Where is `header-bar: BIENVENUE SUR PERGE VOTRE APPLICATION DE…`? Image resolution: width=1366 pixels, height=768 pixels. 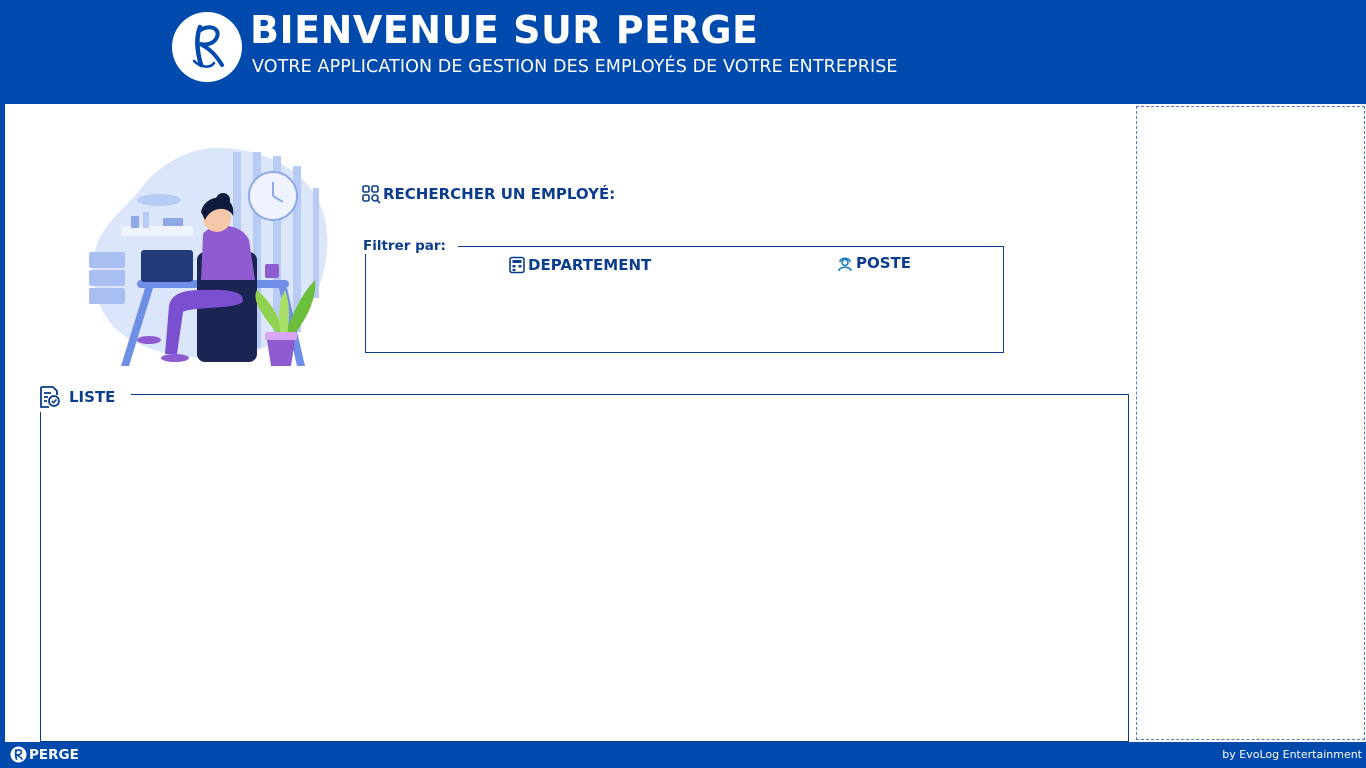 header-bar: BIENVENUE SUR PERGE VOTRE APPLICATION DE… is located at coordinates (683, 52).